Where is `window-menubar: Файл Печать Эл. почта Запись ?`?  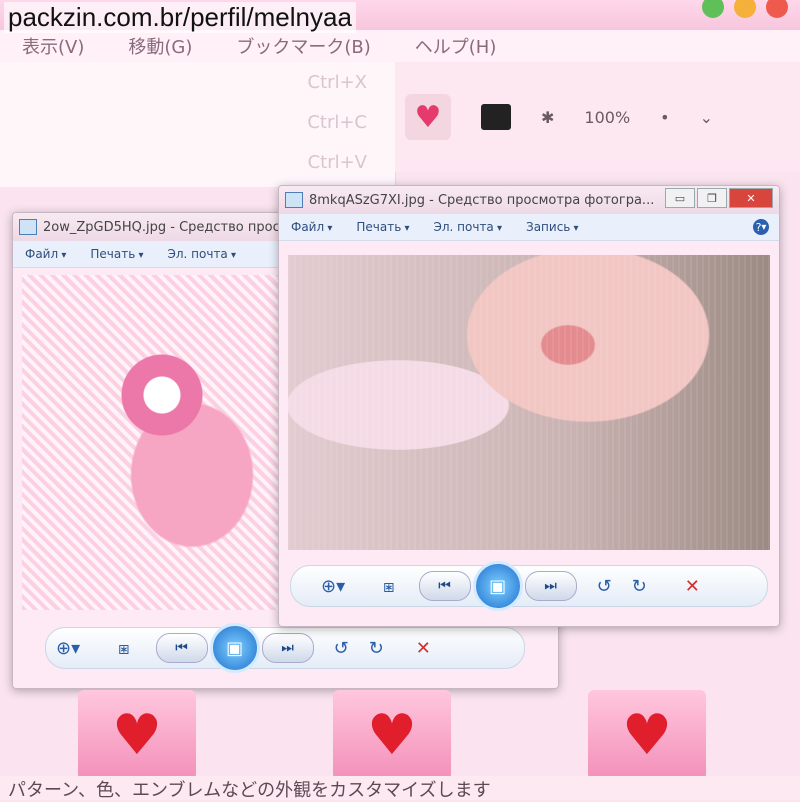 window-menubar: Файл Печать Эл. почта Запись ? is located at coordinates (529, 227).